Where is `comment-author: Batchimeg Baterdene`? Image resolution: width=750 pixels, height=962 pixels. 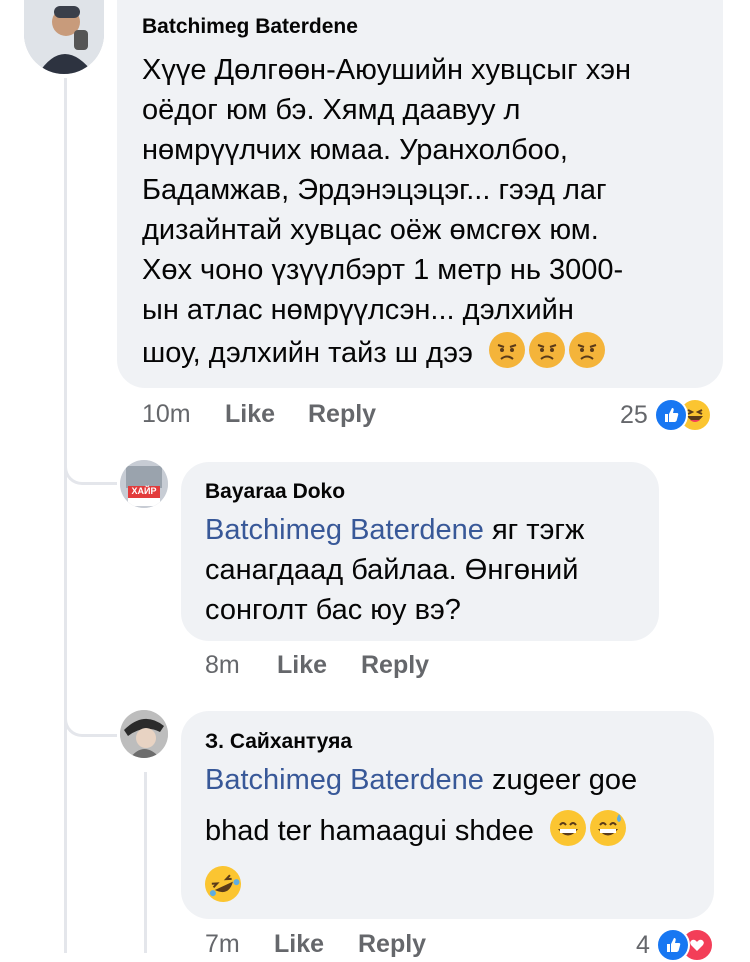
comment-author: Batchimeg Baterdene is located at coordinates (250, 27).